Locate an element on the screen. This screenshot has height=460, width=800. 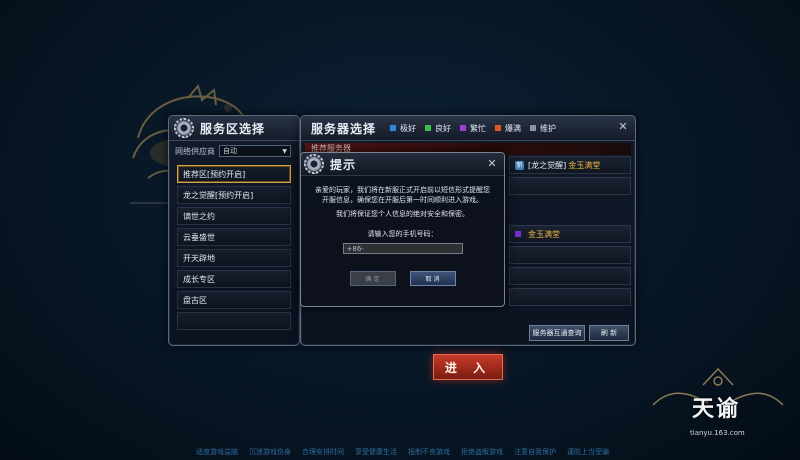
server-select-title: 服务器选择 is located at coordinates (344, 128).